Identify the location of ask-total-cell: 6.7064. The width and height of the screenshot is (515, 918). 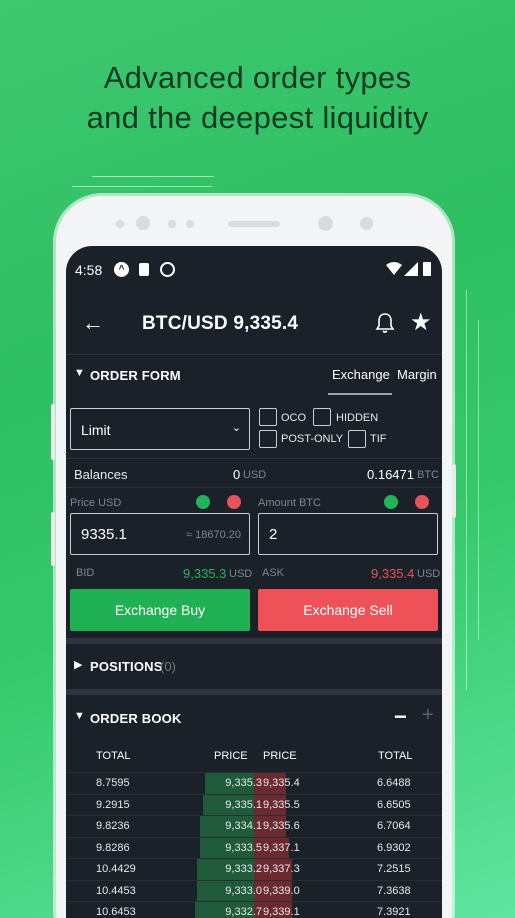
(394, 826).